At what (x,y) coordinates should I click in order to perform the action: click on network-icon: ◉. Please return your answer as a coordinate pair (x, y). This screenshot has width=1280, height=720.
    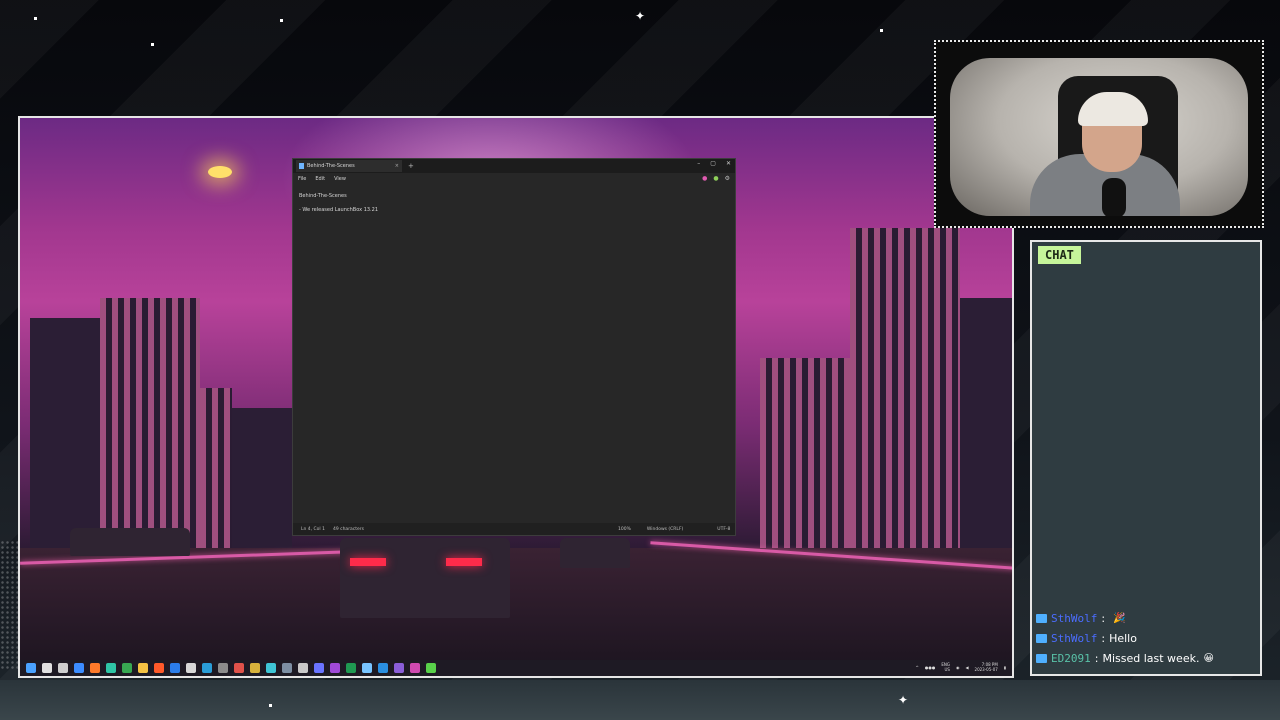
    Looking at the image, I should click on (958, 667).